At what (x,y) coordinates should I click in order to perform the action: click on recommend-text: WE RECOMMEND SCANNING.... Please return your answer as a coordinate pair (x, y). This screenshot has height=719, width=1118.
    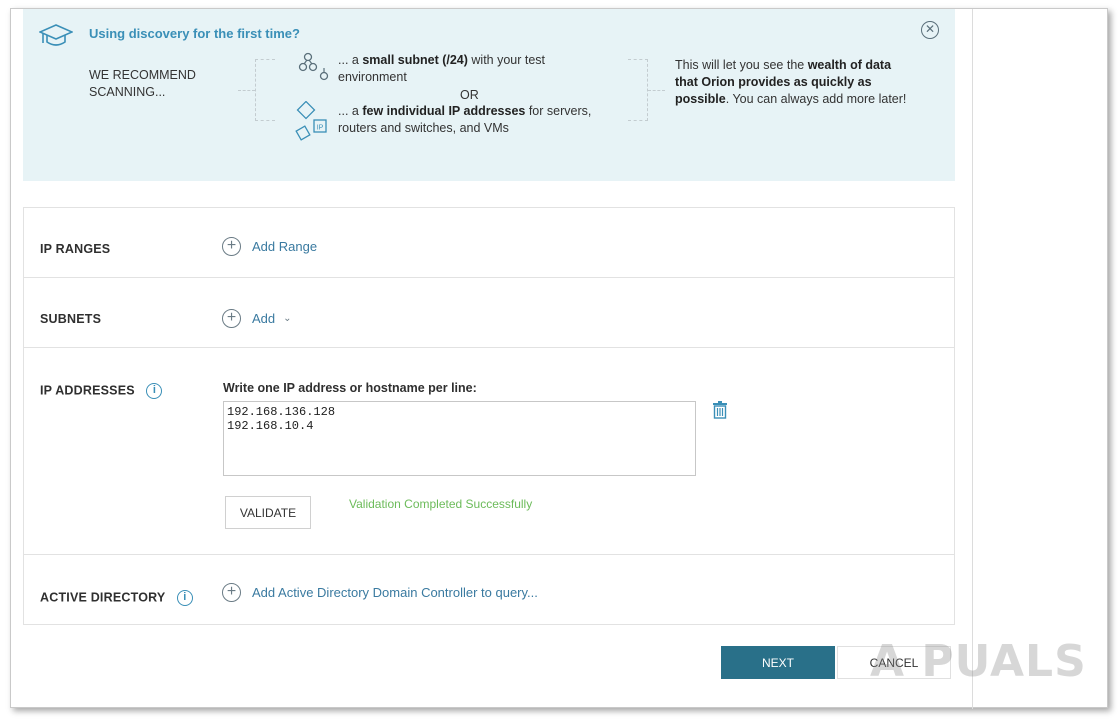
    Looking at the image, I should click on (142, 83).